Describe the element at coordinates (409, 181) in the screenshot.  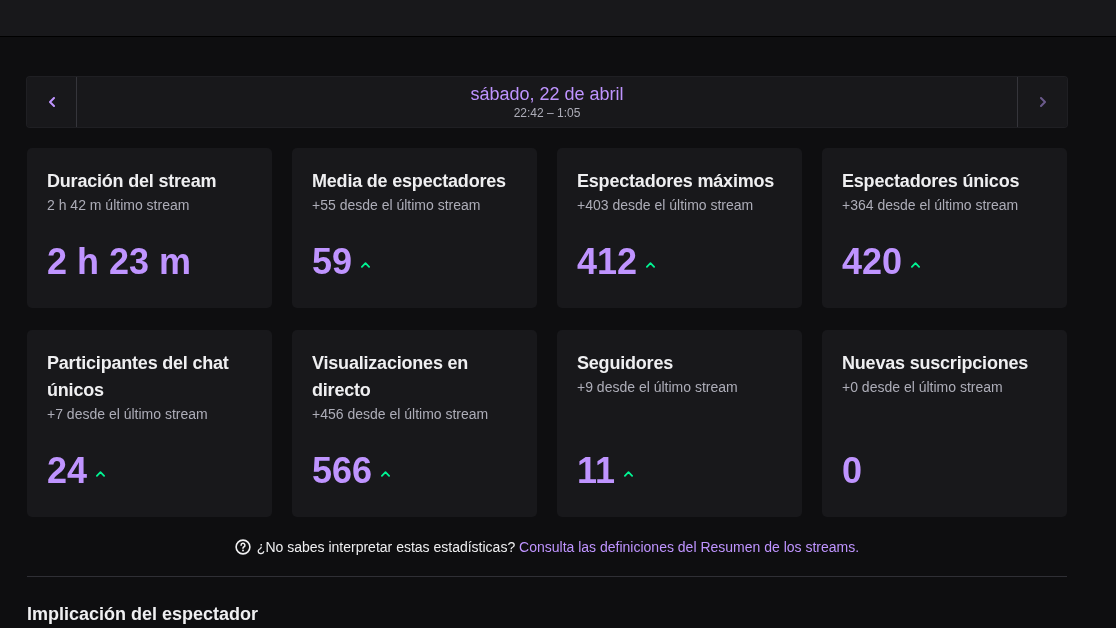
I see `stat-title: Media de espectadores` at that location.